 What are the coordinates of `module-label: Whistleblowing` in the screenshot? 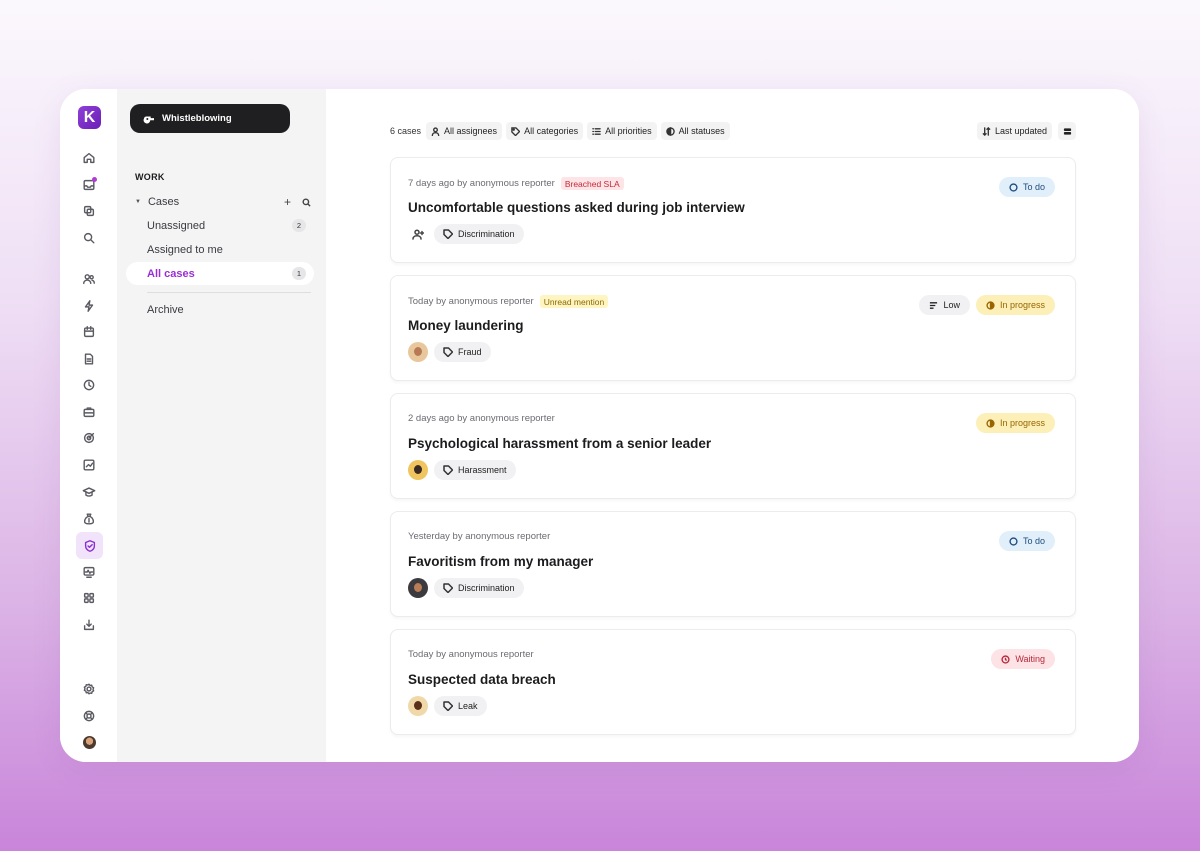 It's located at (197, 118).